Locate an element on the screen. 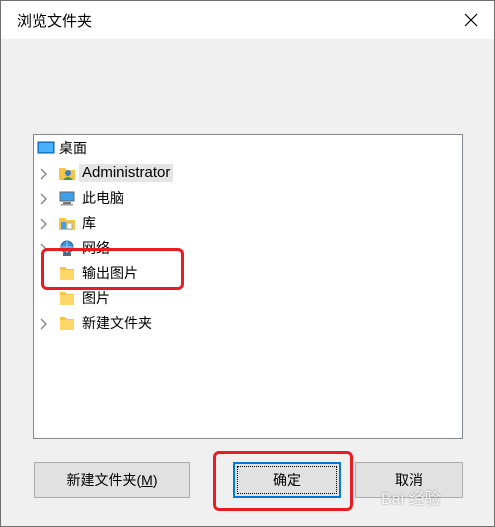 The height and width of the screenshot is (527, 495). tree-item-label: 新建文件夹 is located at coordinates (117, 323).